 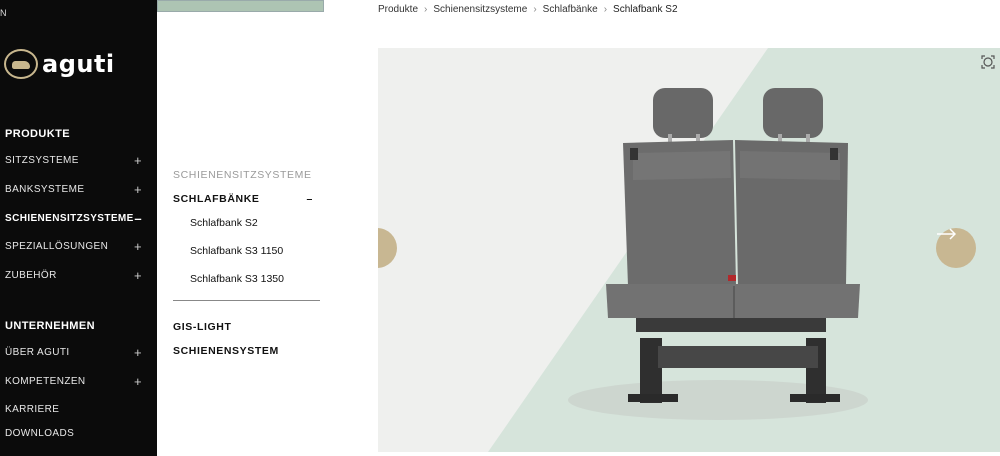 I want to click on sidebar-item-label: KOMPETENZEN, so click(x=45, y=381).